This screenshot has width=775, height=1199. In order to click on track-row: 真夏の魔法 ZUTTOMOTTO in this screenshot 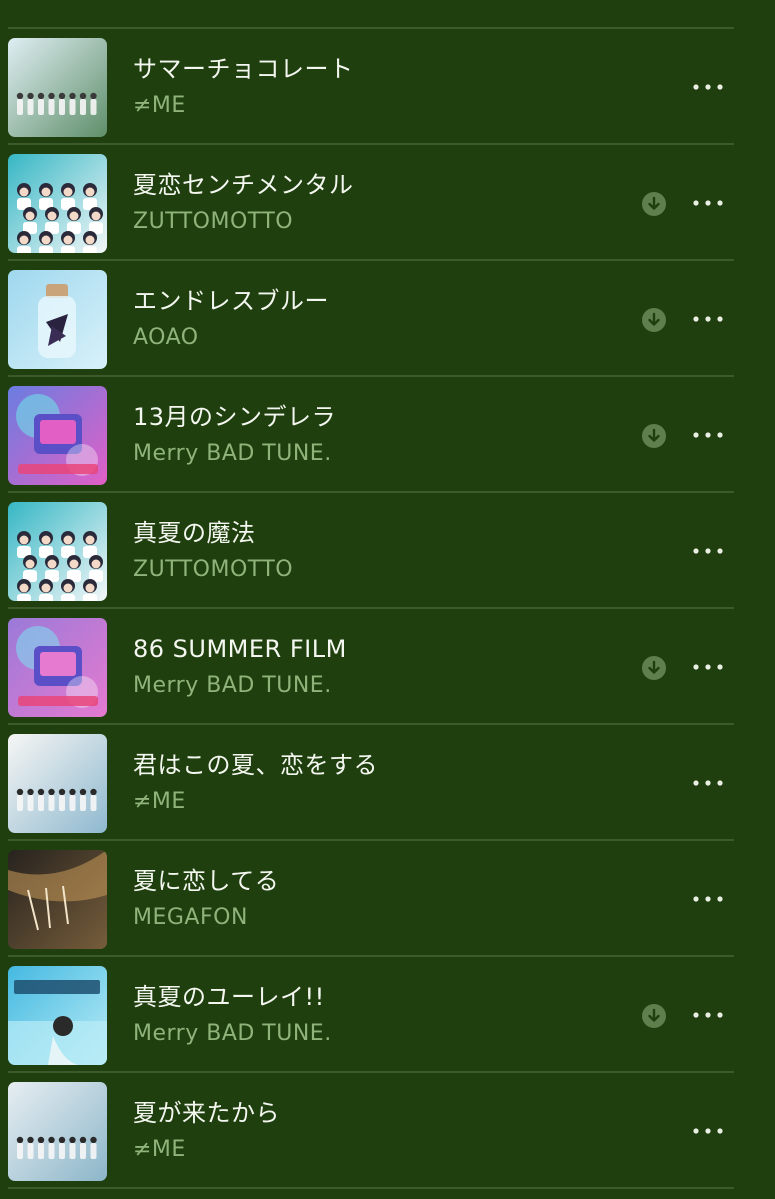, I will do `click(387, 550)`.